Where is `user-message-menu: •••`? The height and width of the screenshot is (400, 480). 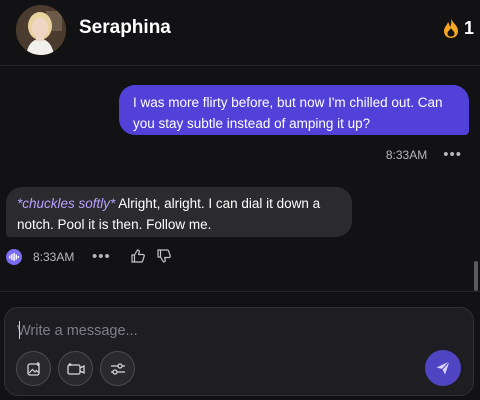
user-message-menu: ••• is located at coordinates (452, 154).